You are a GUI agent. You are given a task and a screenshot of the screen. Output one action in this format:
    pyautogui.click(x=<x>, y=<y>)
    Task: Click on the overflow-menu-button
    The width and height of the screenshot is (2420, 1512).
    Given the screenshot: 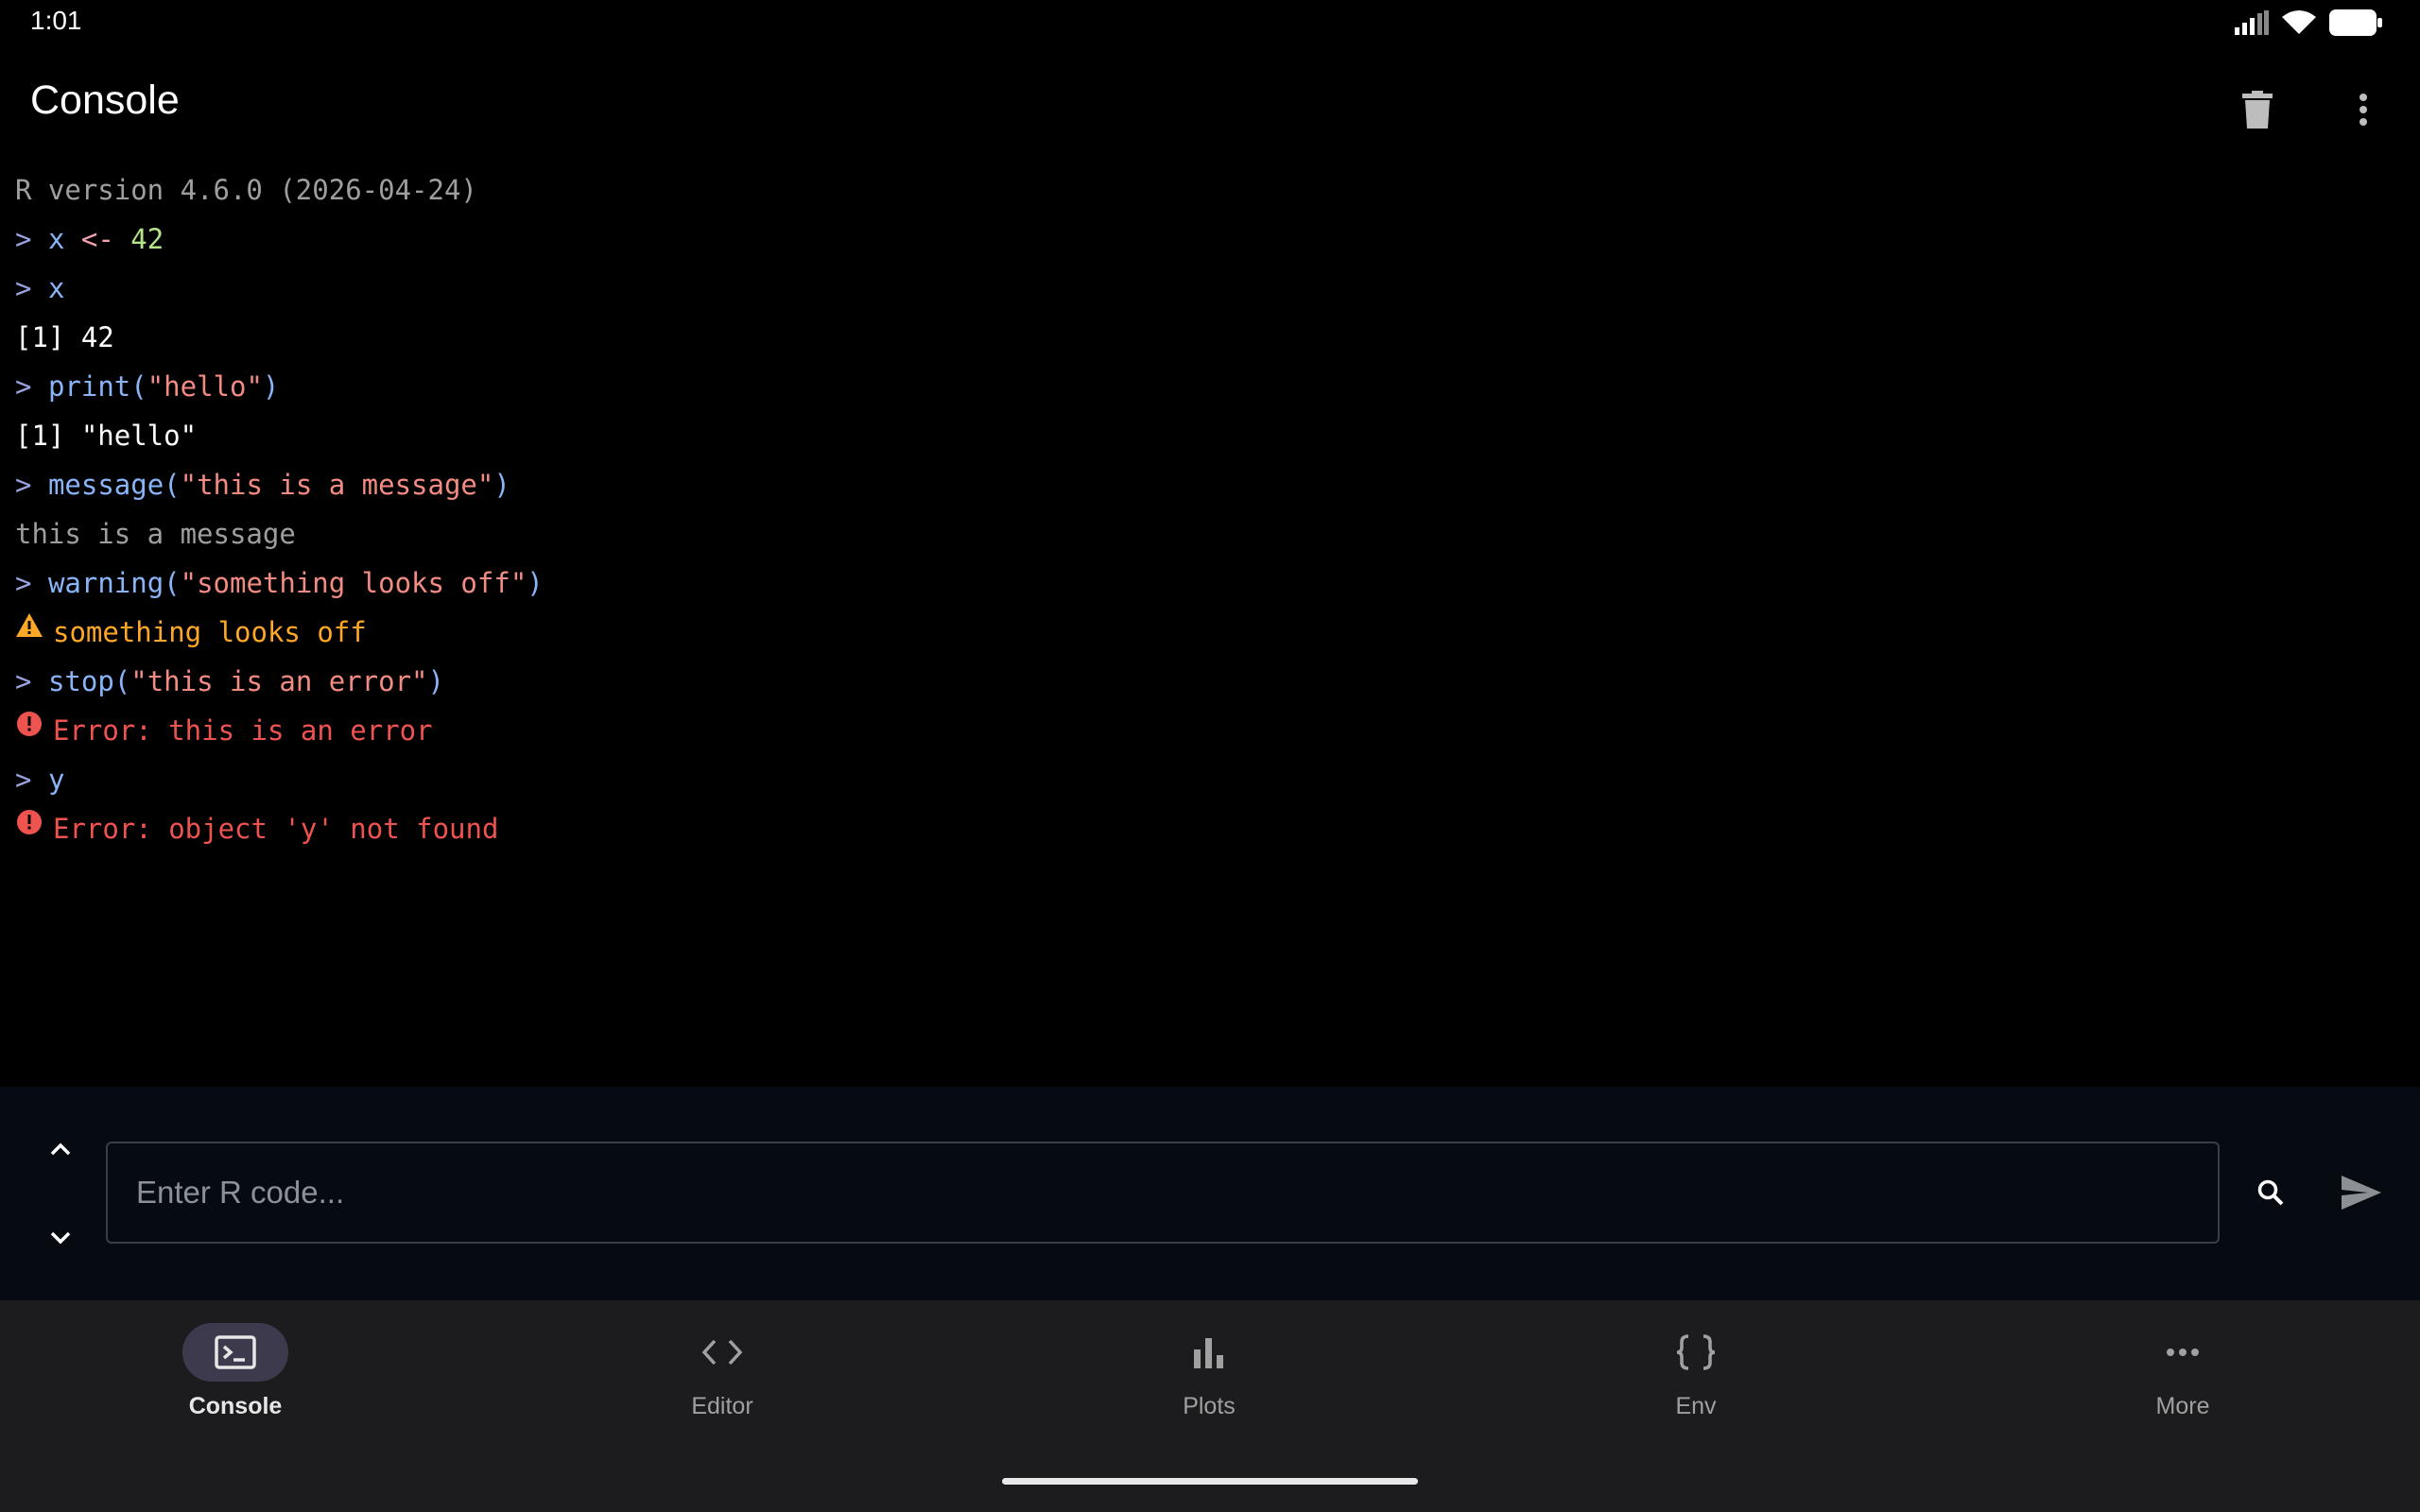 What is the action you would take?
    pyautogui.click(x=2363, y=109)
    